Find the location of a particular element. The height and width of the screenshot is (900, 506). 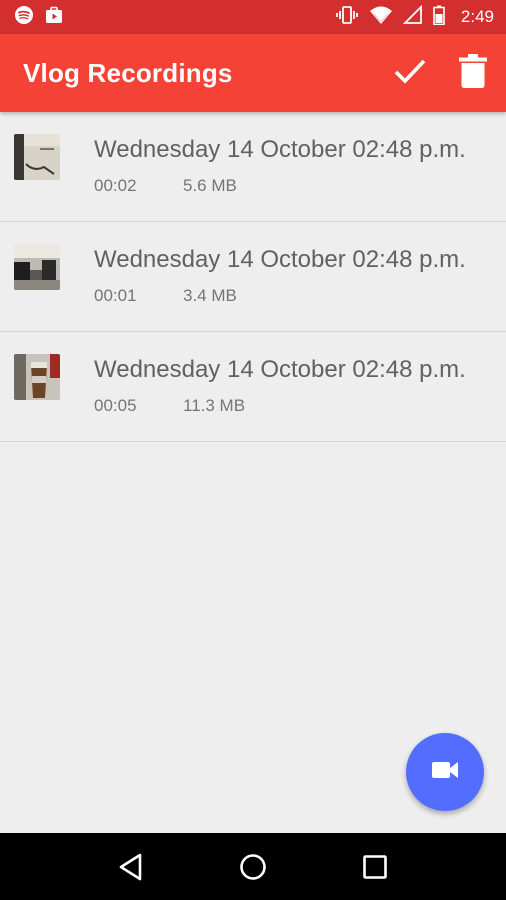

system-nav-bar is located at coordinates (253, 866).